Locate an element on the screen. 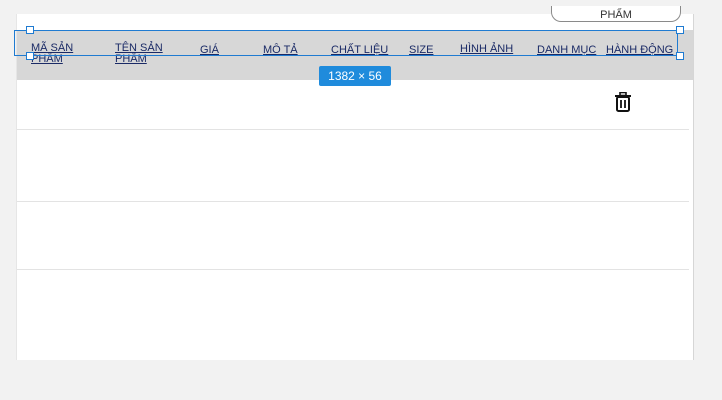  selection-box is located at coordinates (346, 43).